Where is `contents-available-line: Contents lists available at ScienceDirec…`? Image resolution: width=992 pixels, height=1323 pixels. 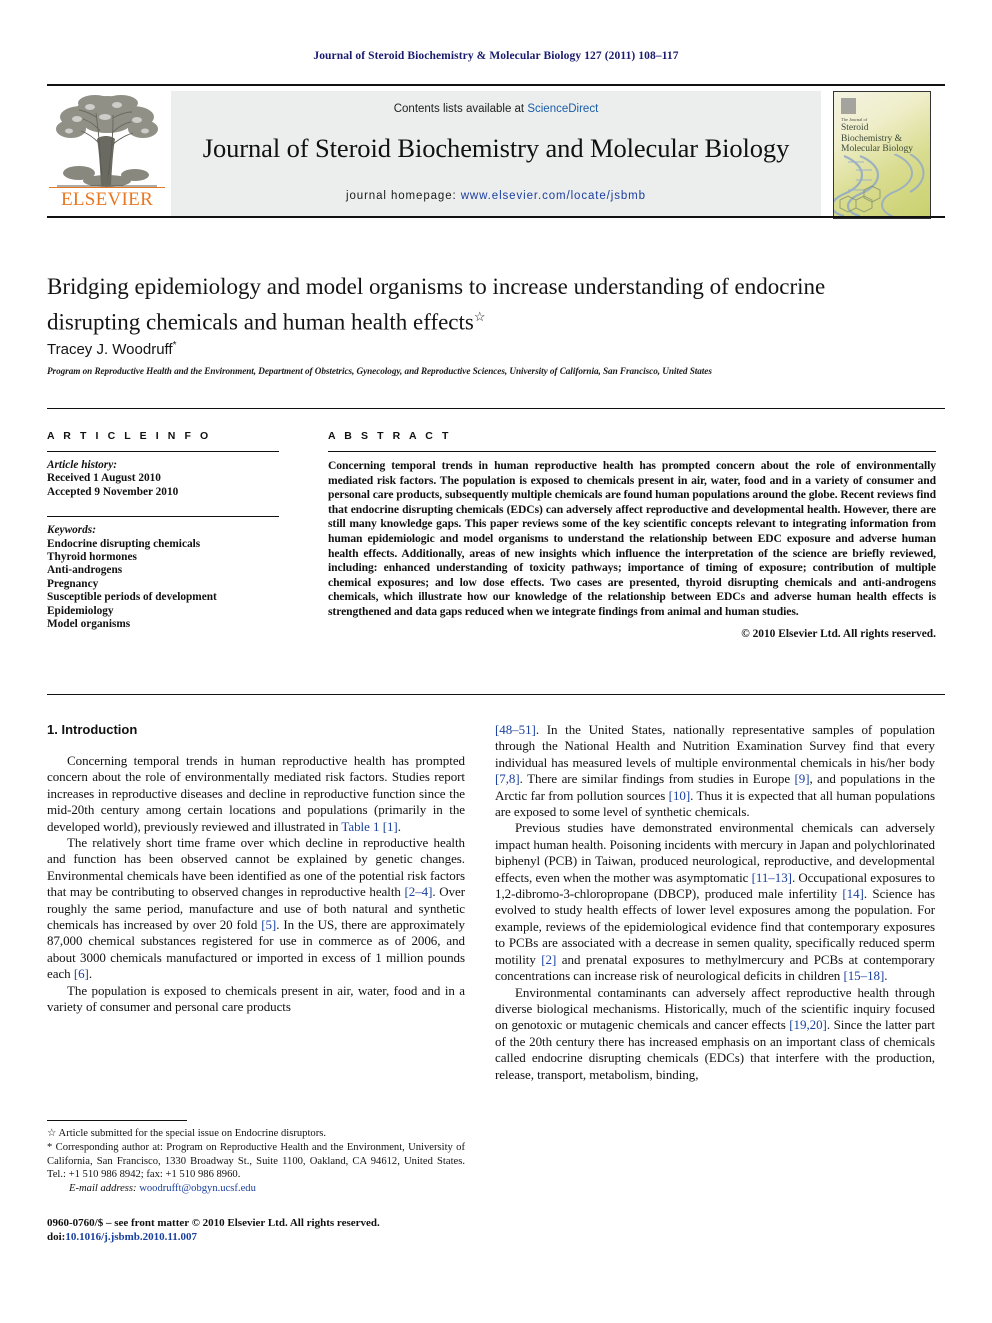
contents-available-line: Contents lists available at ScienceDirec… is located at coordinates (496, 109).